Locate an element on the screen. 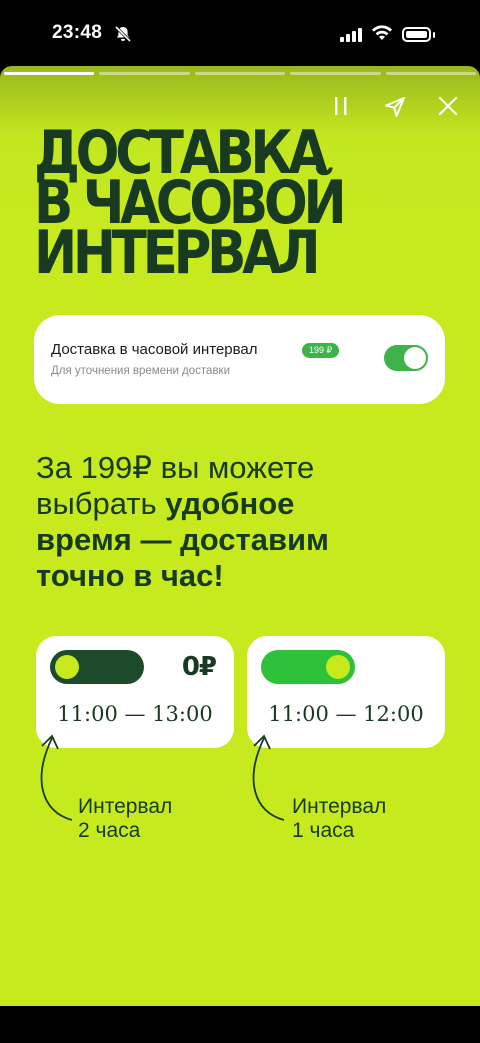 This screenshot has width=480, height=1043. promo-emphasis: время — доставим is located at coordinates (182, 539).